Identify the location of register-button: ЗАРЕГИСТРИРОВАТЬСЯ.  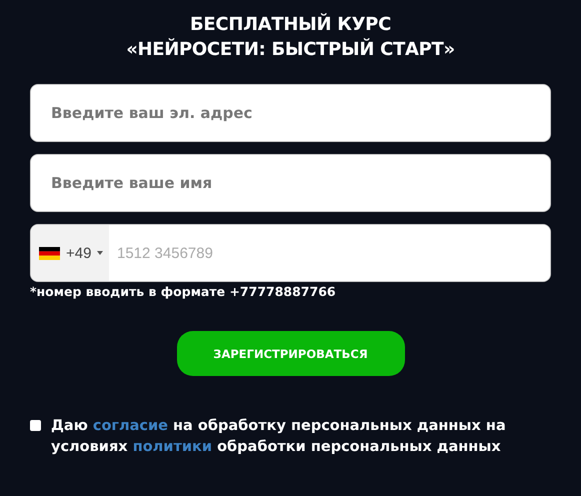
(290, 353).